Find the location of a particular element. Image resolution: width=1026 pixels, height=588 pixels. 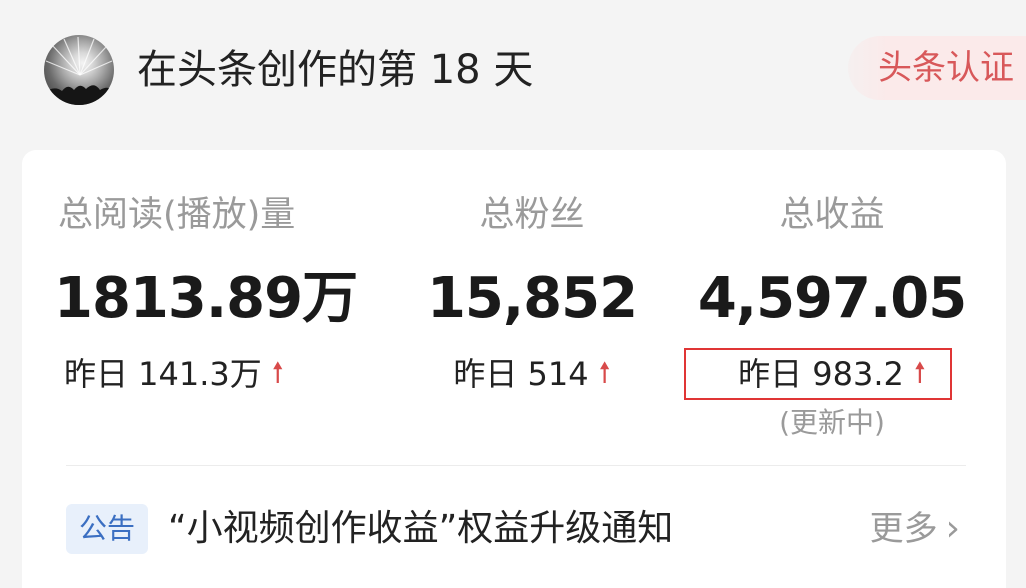

more-link-label: 更多 is located at coordinates (903, 529).